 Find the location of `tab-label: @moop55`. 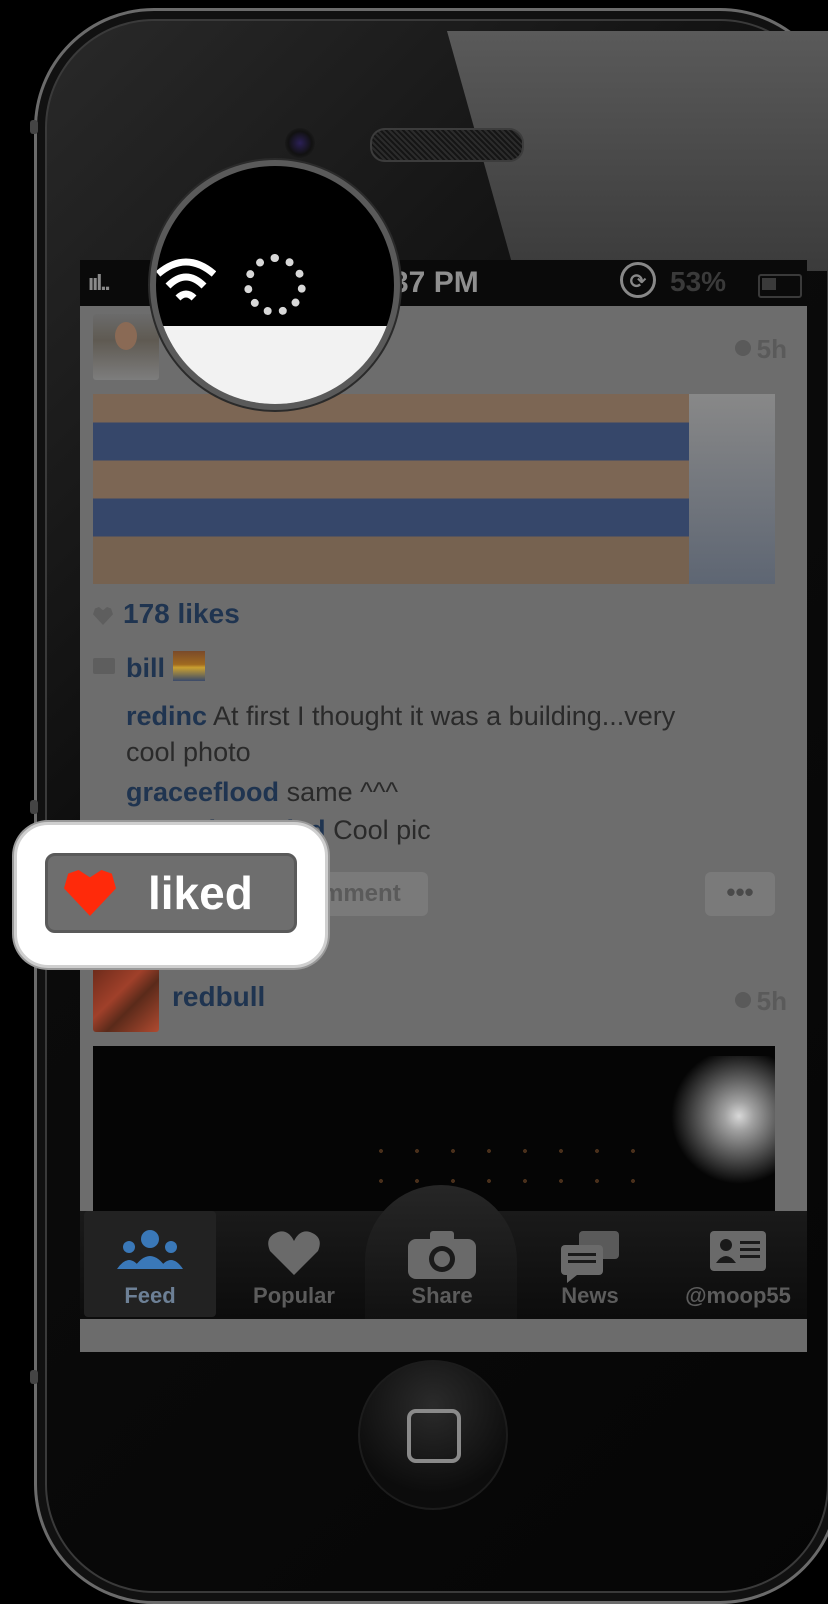

tab-label: @moop55 is located at coordinates (738, 1295).